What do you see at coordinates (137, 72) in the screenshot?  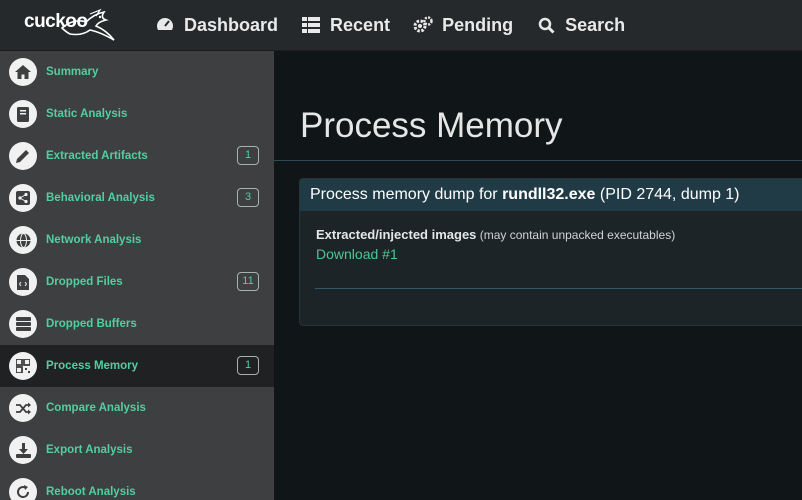 I see `sidebar-item-summary: Summary` at bounding box center [137, 72].